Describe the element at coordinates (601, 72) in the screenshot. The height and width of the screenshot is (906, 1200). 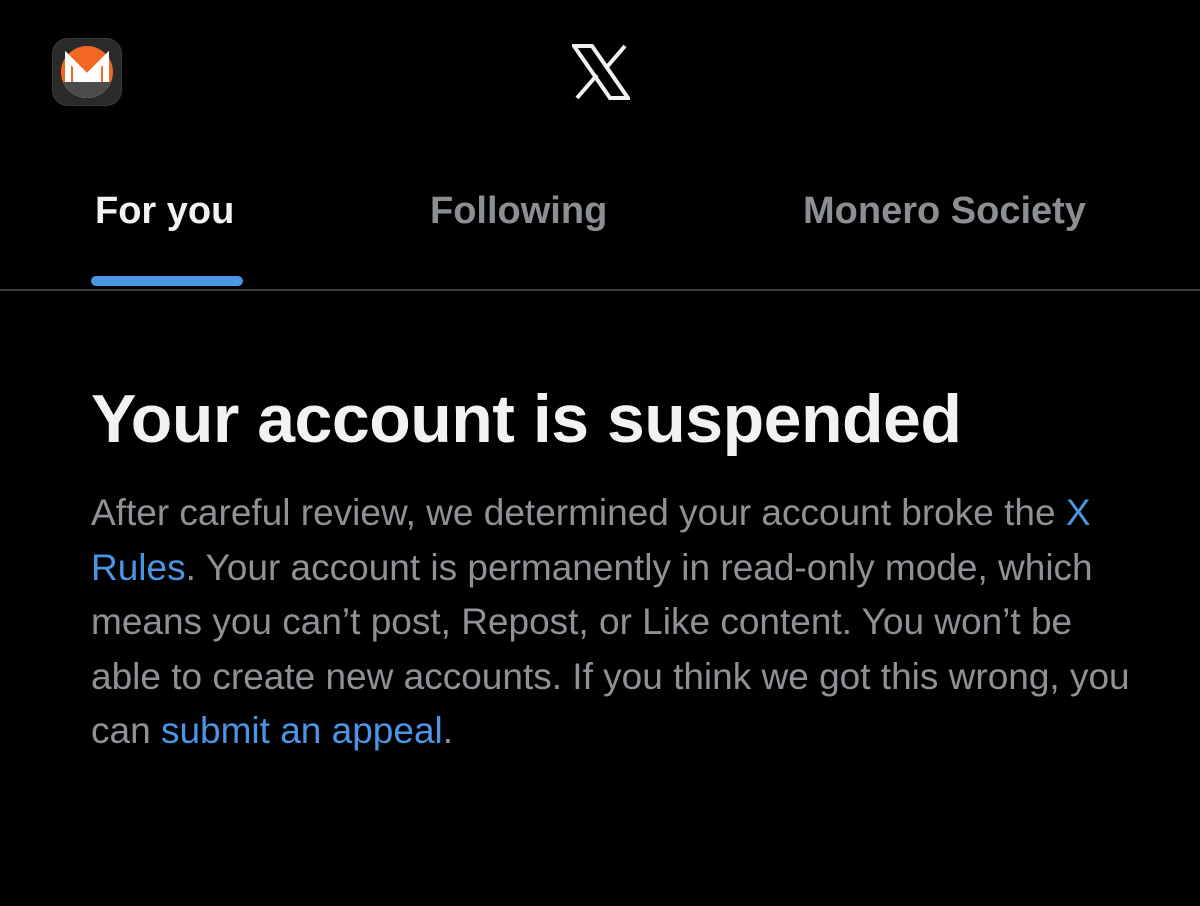
I see `x-logo-icon` at that location.